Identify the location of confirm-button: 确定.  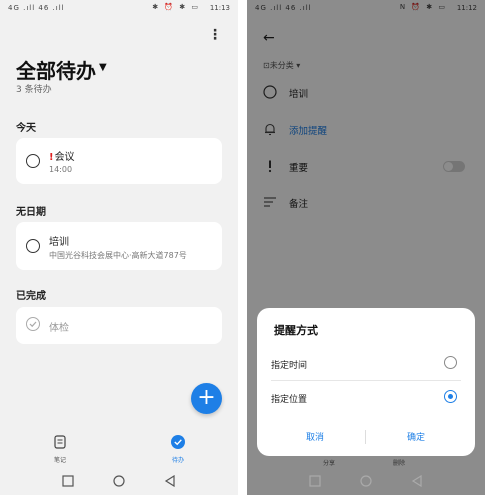
(416, 436).